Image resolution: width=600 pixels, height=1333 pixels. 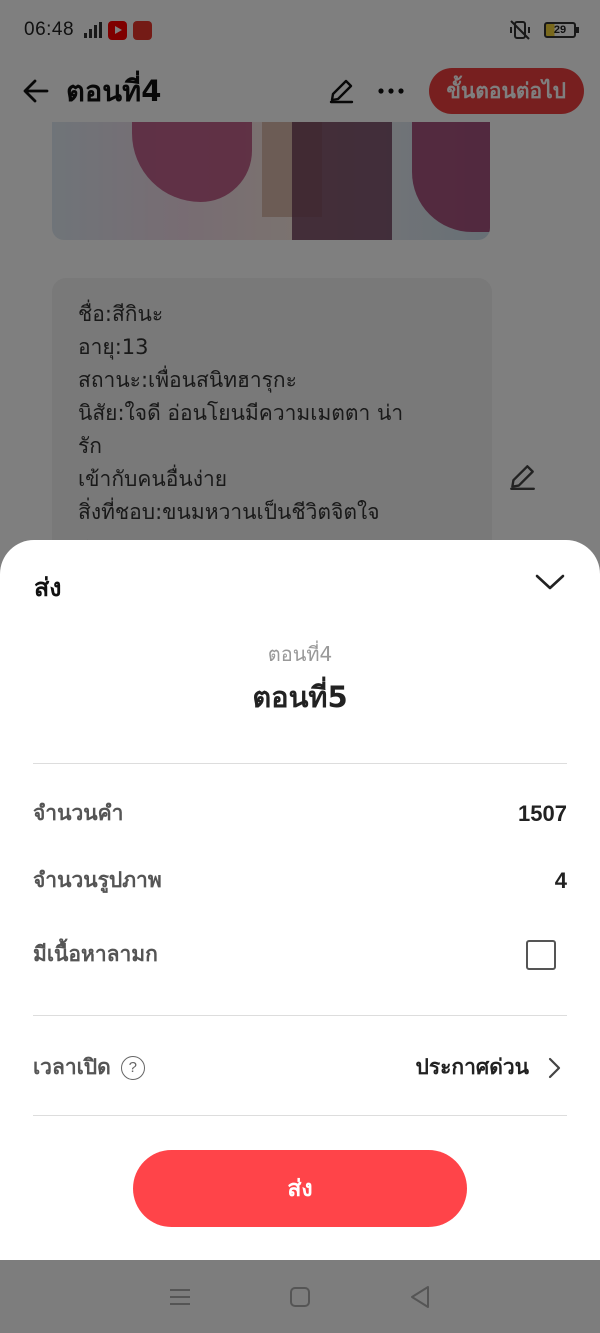 I want to click on system-nav-bar, so click(x=300, y=1296).